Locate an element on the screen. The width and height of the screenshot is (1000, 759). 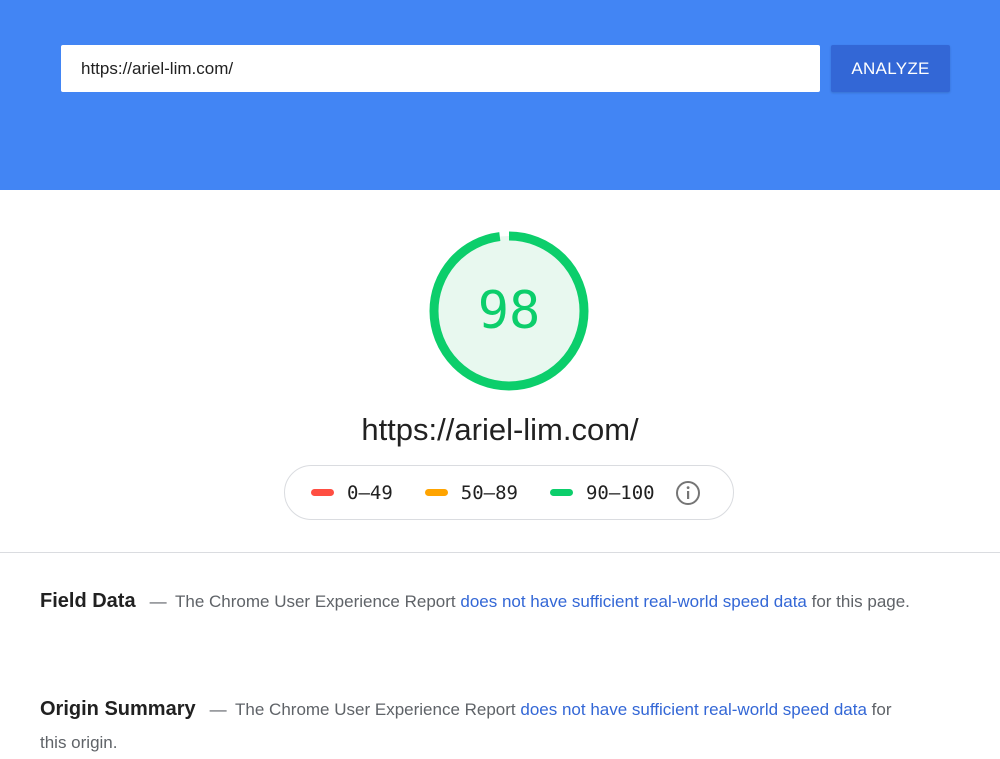
legend-item-pass: 90–100 is located at coordinates (602, 492).